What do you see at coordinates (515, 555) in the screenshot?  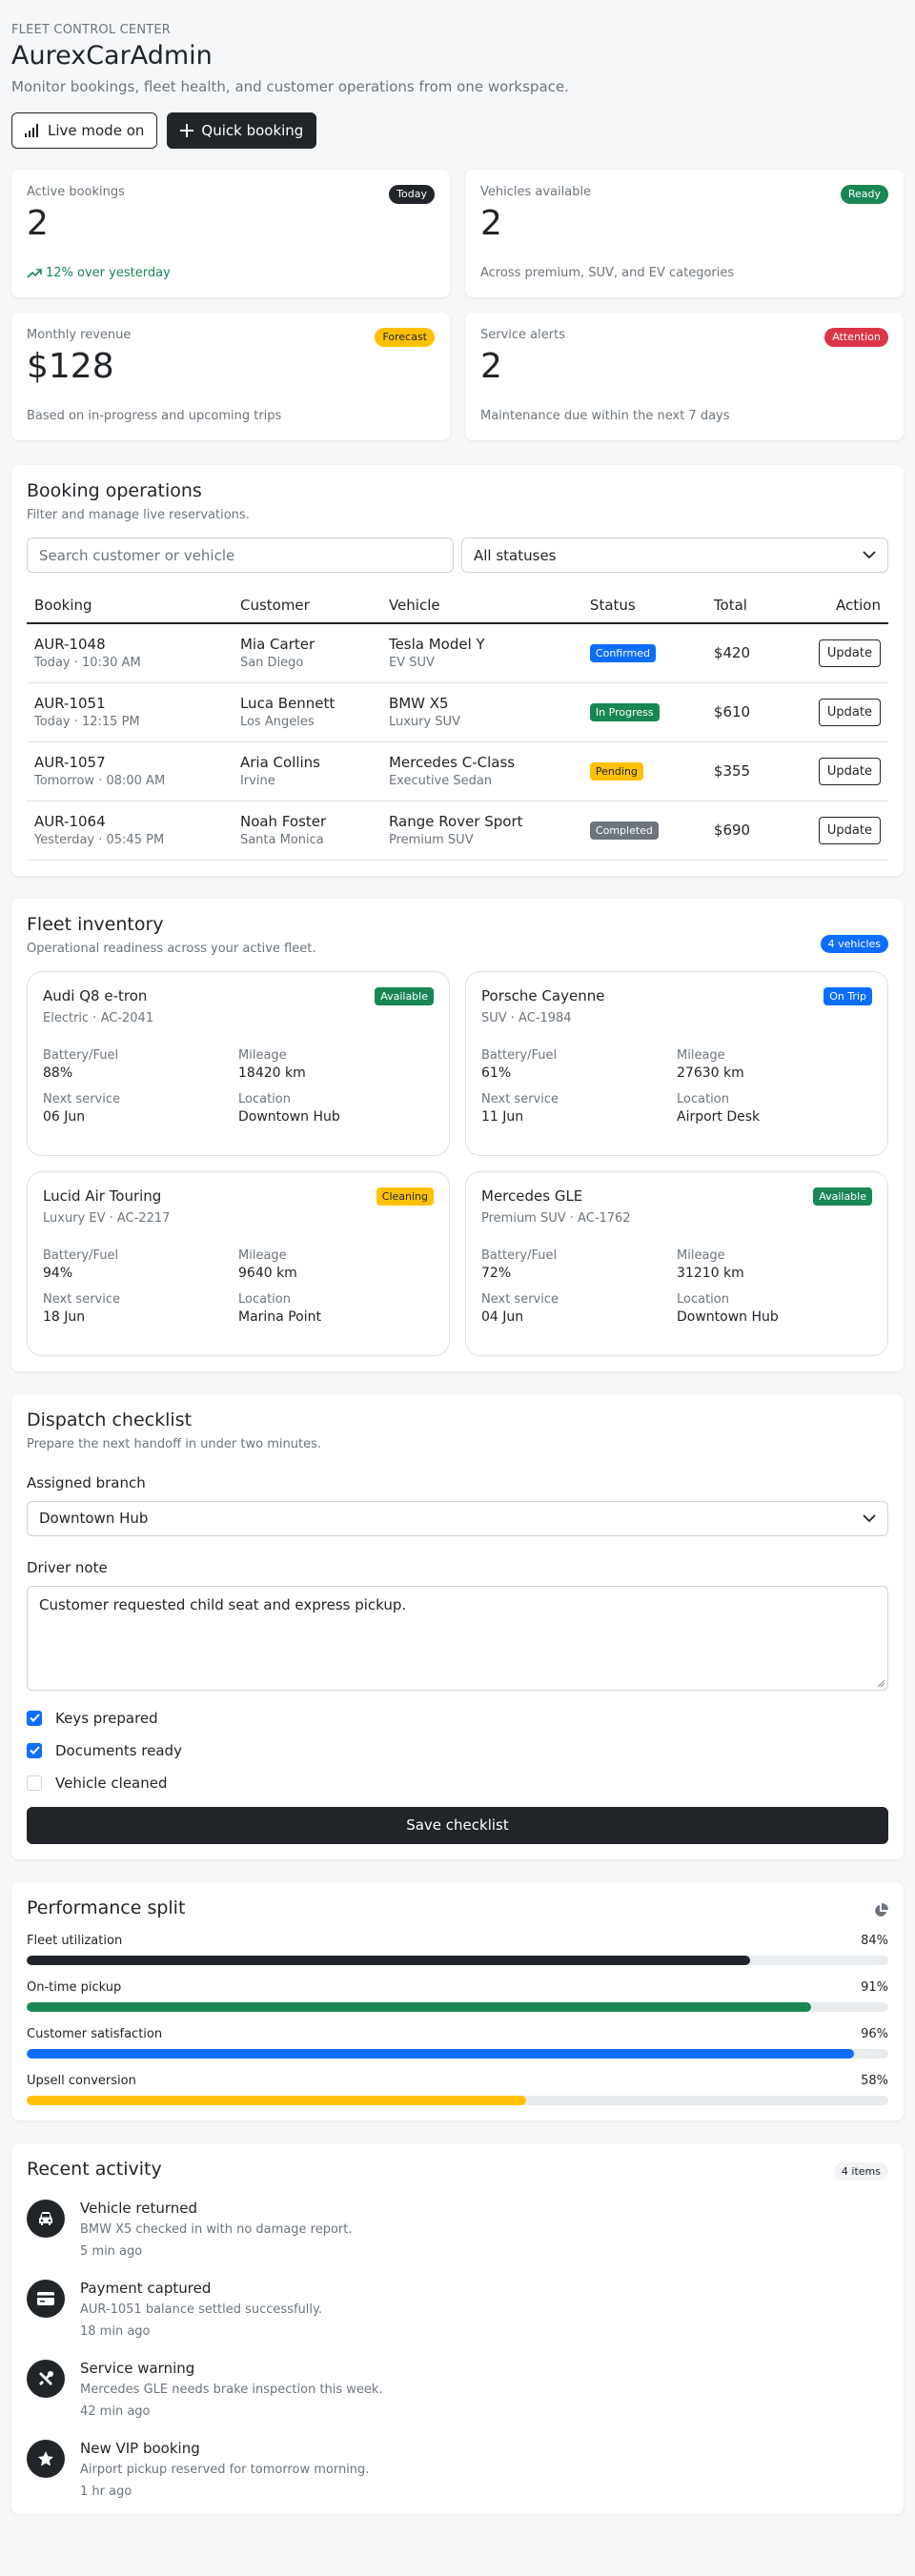 I see `status-select-value: All statuses` at bounding box center [515, 555].